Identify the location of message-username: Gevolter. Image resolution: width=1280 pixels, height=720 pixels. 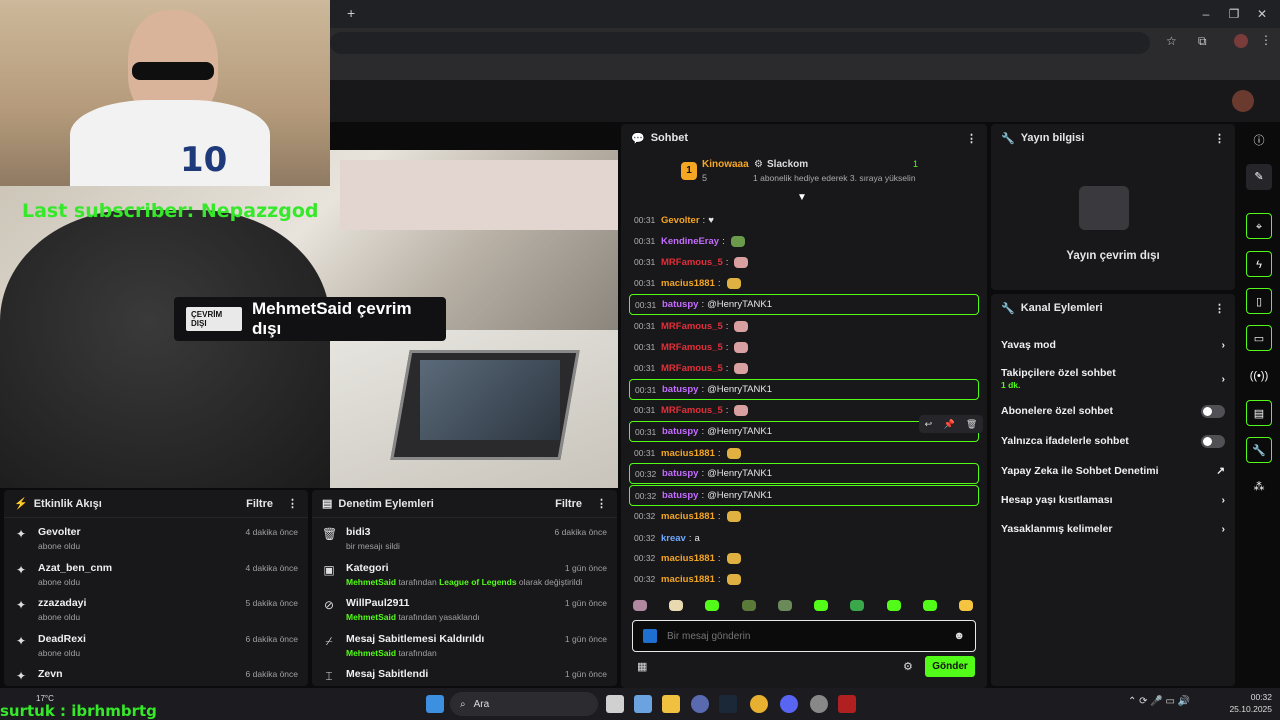
(680, 220).